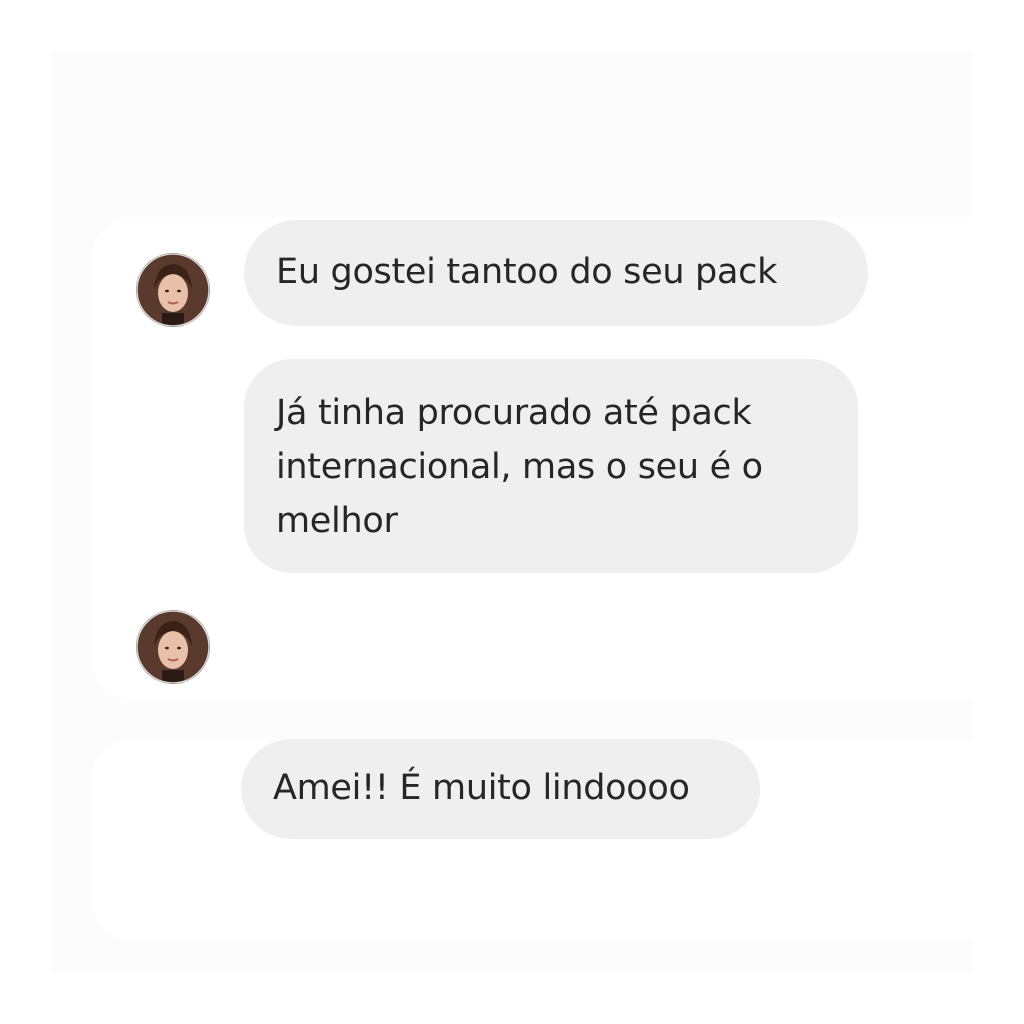  Describe the element at coordinates (556, 273) in the screenshot. I see `message-bubble: Eu gostei tantoo do seu pack` at that location.